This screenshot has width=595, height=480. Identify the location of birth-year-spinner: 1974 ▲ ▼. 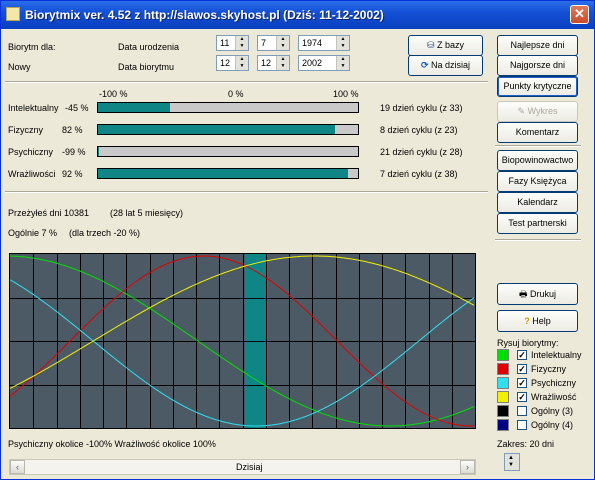
(324, 43).